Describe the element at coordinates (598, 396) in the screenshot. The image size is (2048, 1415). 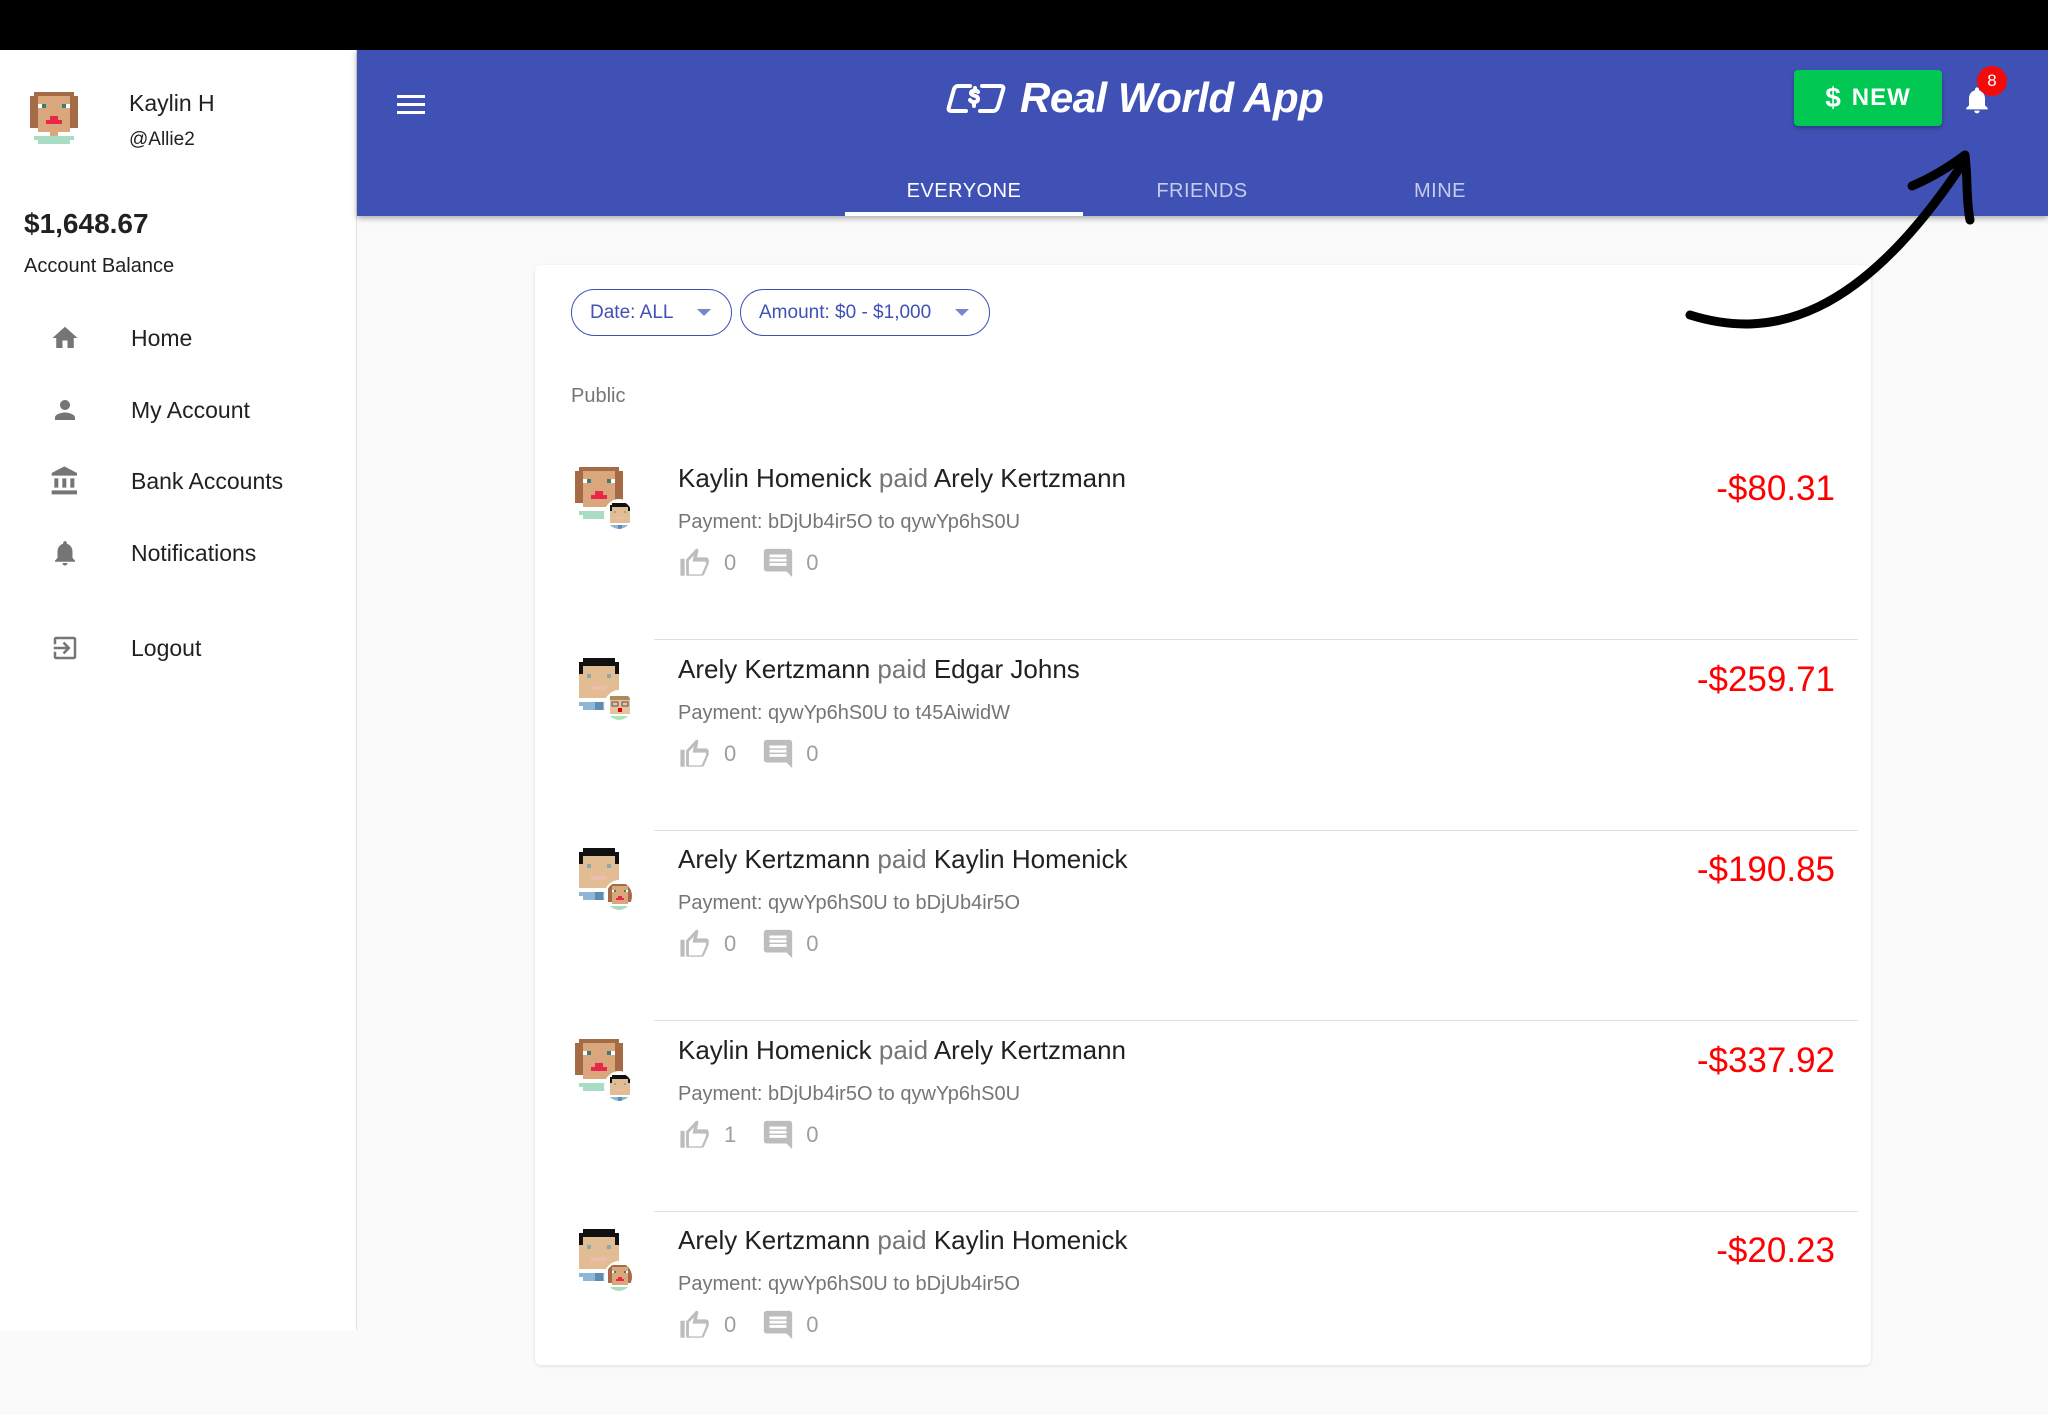
I see `section-label: Public` at that location.